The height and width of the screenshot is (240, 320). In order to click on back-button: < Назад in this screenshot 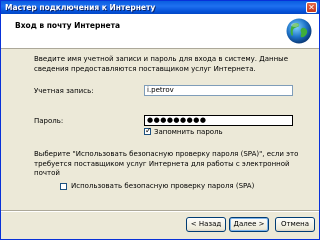, I will do `click(206, 224)`.